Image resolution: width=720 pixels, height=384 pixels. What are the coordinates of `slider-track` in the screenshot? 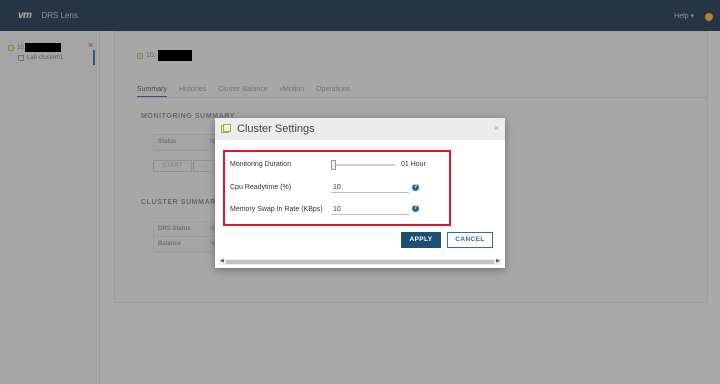 It's located at (363, 165).